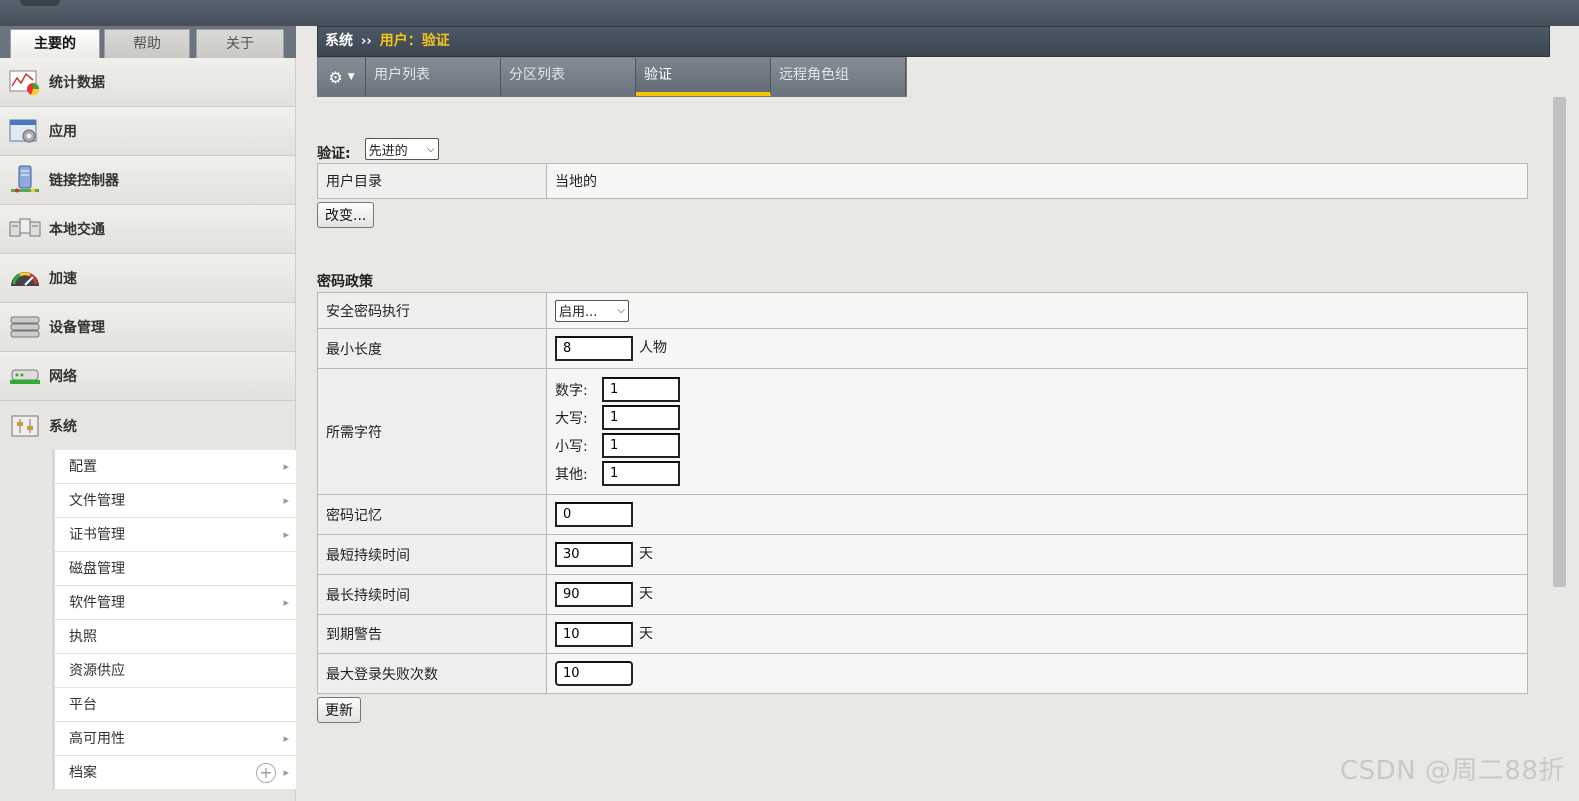  What do you see at coordinates (922, 554) in the screenshot?
I see `table-row: 最短持续时间 天` at bounding box center [922, 554].